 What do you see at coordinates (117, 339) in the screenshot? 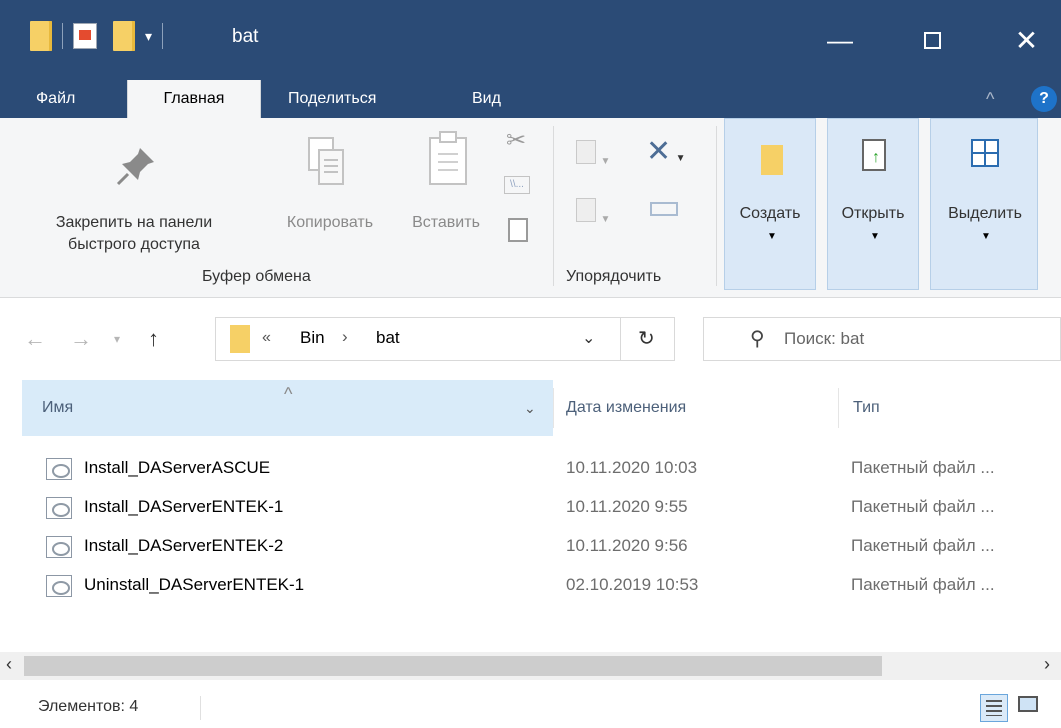
I see `recent-locations-icon: ▾` at bounding box center [117, 339].